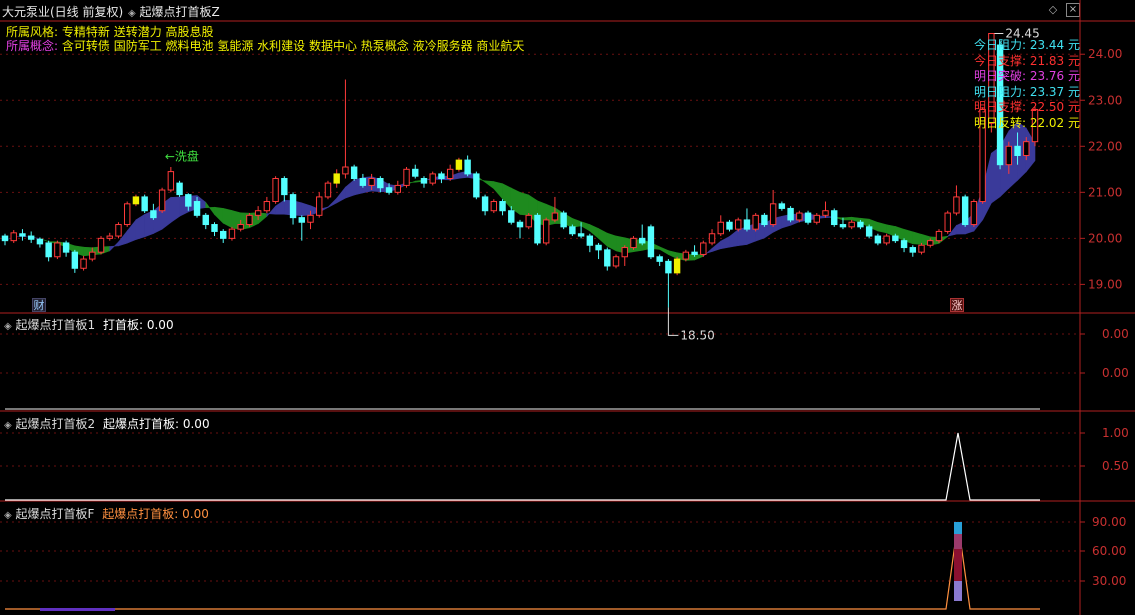 This screenshot has height=615, width=1135. I want to click on limit-up-badge: 涨, so click(957, 305).